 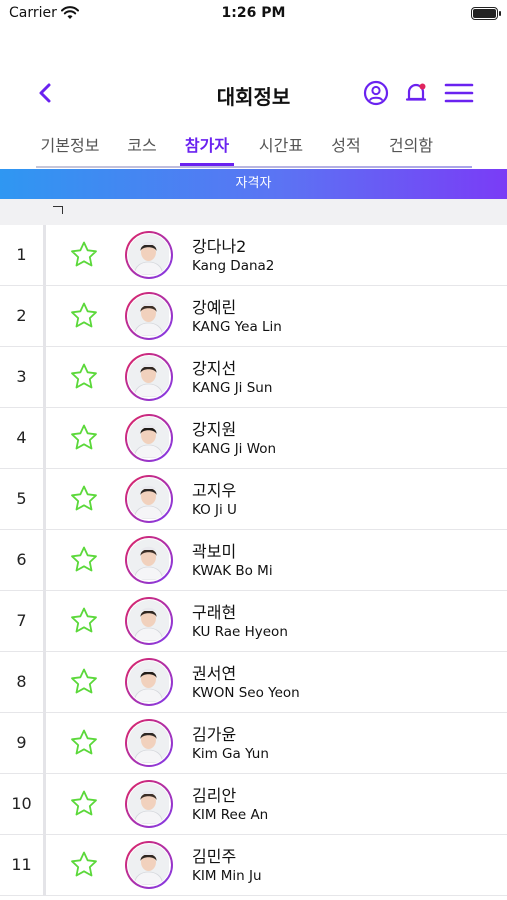 What do you see at coordinates (253, 316) in the screenshot?
I see `player-row: 2 강예린 KANG Yea Lin` at bounding box center [253, 316].